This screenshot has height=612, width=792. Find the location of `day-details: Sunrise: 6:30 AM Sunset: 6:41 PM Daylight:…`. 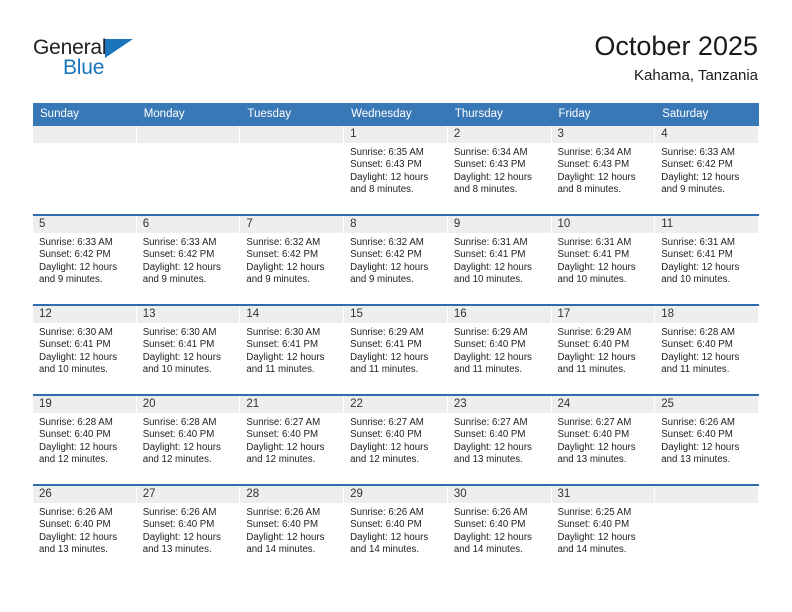

day-details: Sunrise: 6:30 AM Sunset: 6:41 PM Daylight:… is located at coordinates (188, 349).